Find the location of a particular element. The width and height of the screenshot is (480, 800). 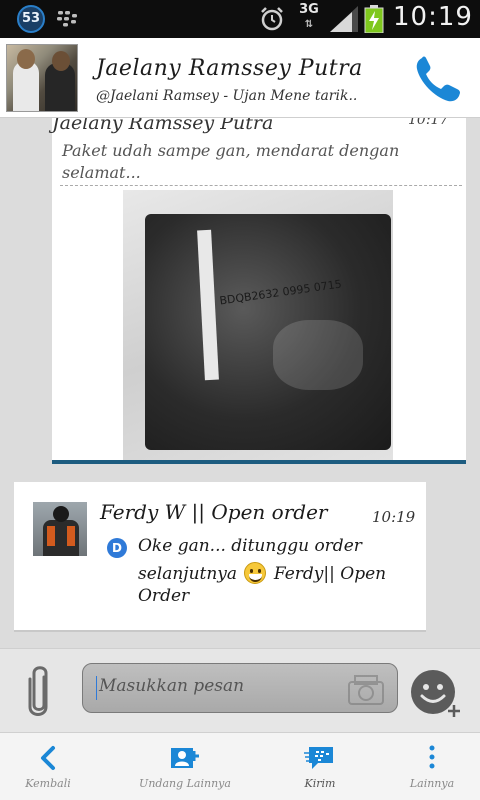

message-line-2: selanjutnya Ferdy|| Open is located at coordinates (278, 574).